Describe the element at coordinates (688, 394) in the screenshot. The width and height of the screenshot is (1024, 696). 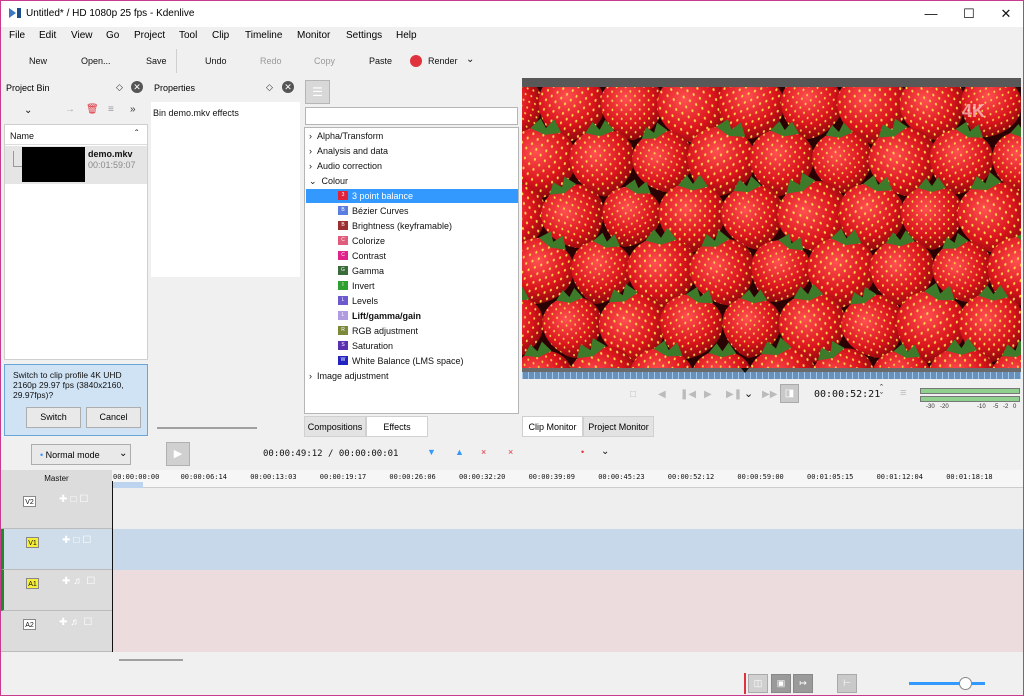
I see `step-back-icon: ❚◀` at that location.